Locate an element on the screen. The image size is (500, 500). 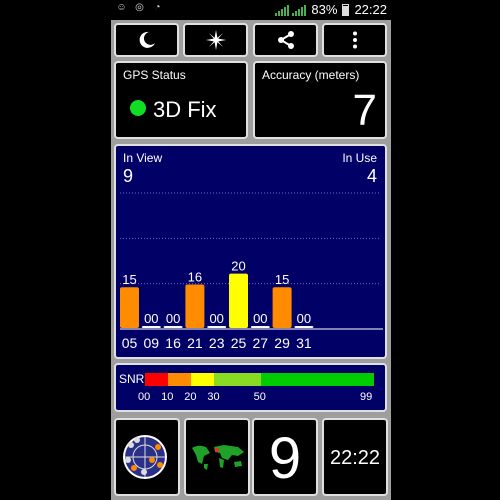
snr-tick-label: 10 is located at coordinates (167, 397).